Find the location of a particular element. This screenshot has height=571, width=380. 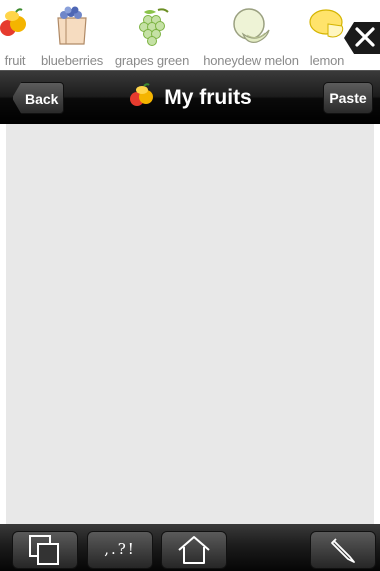

home-icon is located at coordinates (194, 550).